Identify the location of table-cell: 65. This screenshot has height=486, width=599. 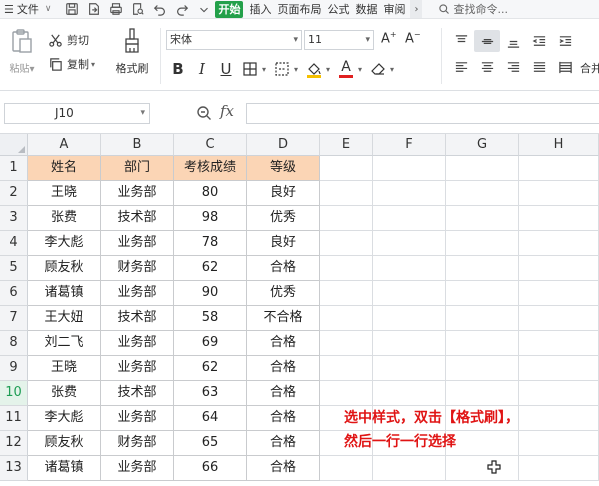
(210, 443).